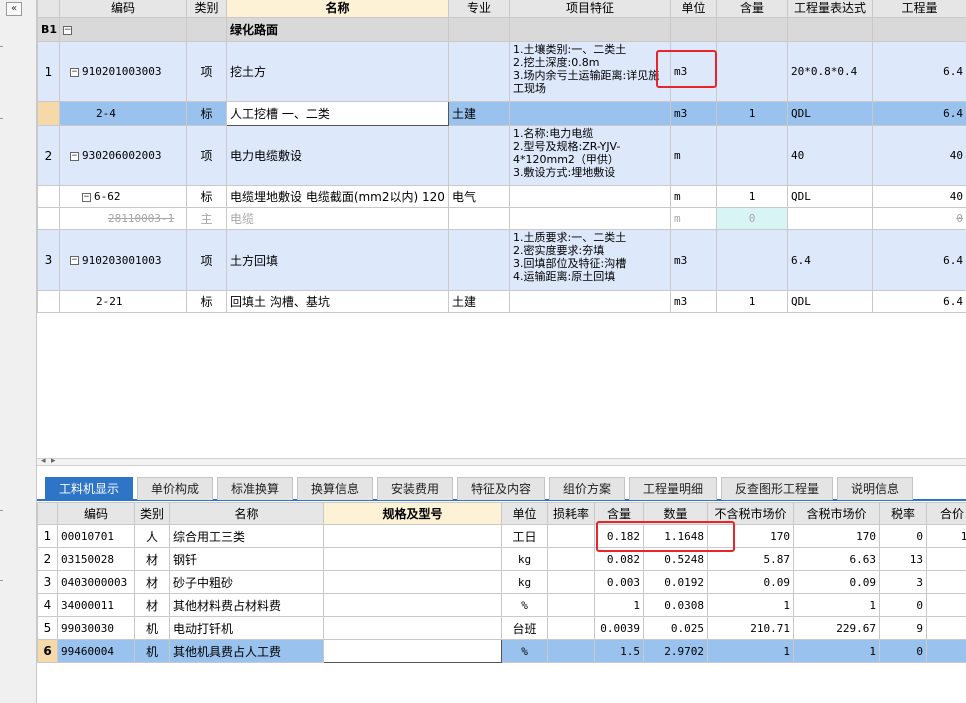 Image resolution: width=966 pixels, height=703 pixels. I want to click on res-name: 砂子中粗砂, so click(246, 582).